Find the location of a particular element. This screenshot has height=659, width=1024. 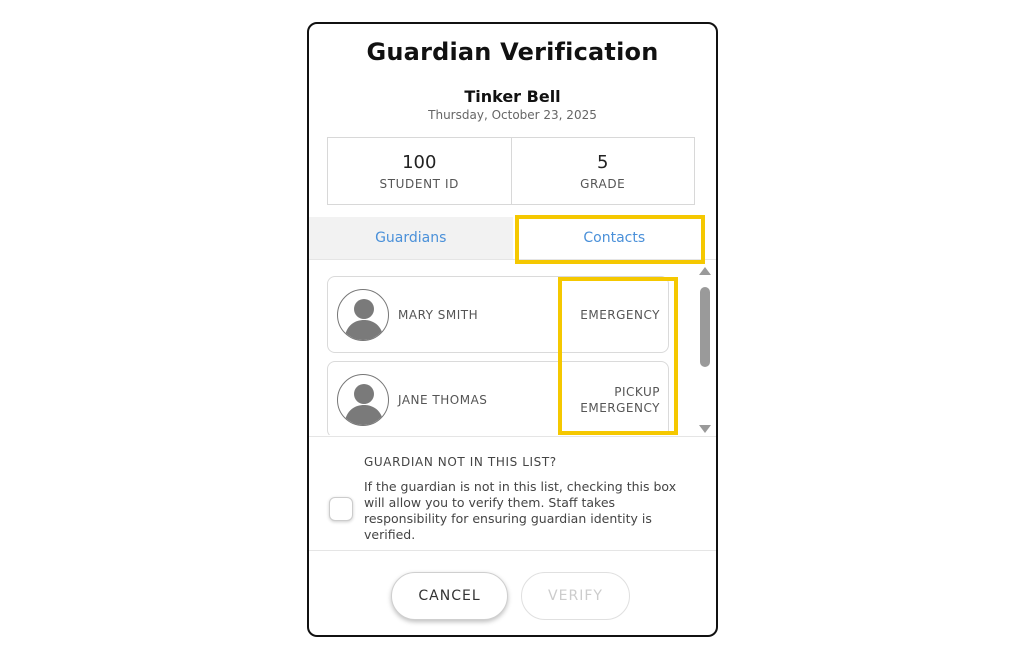

not-in-list-heading: GUARDIAN NOT IN THIS LIST? is located at coordinates (460, 462).